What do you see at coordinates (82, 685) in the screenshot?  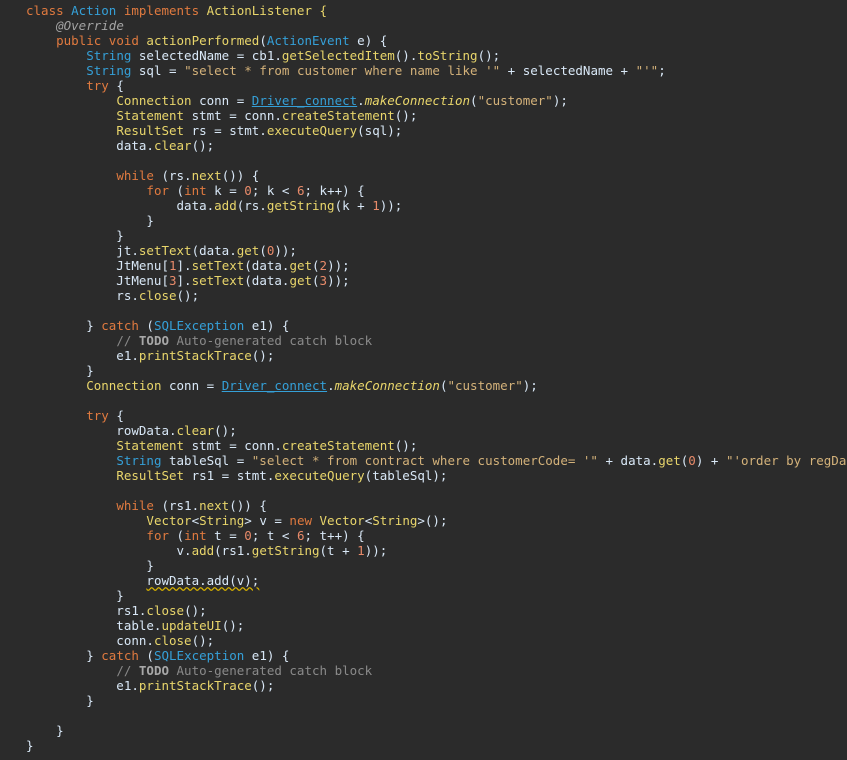 I see `code-token: e1.` at bounding box center [82, 685].